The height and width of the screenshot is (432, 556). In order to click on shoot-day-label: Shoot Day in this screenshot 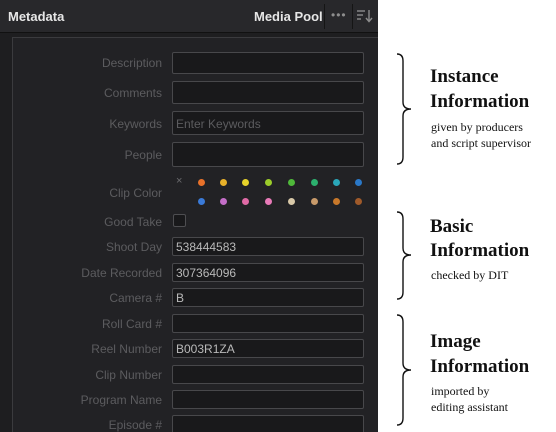, I will do `click(133, 247)`.